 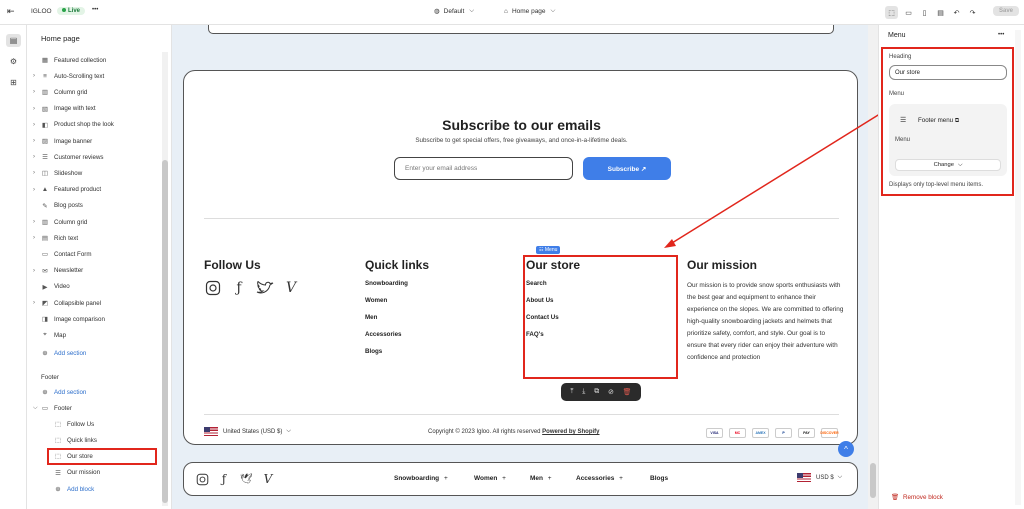 What do you see at coordinates (1001, 35) in the screenshot?
I see `more-icon: •••` at bounding box center [1001, 35].